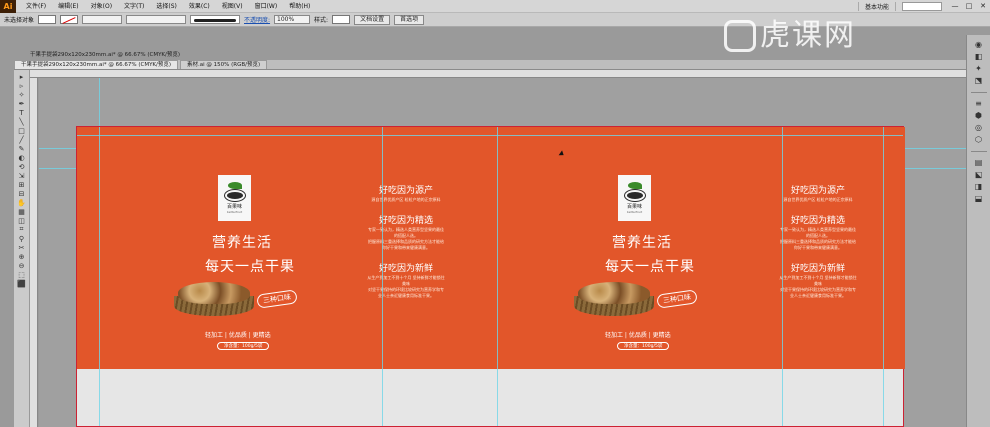 The image size is (990, 427). I want to click on panel-5-icon: ⬢, so click(979, 116).